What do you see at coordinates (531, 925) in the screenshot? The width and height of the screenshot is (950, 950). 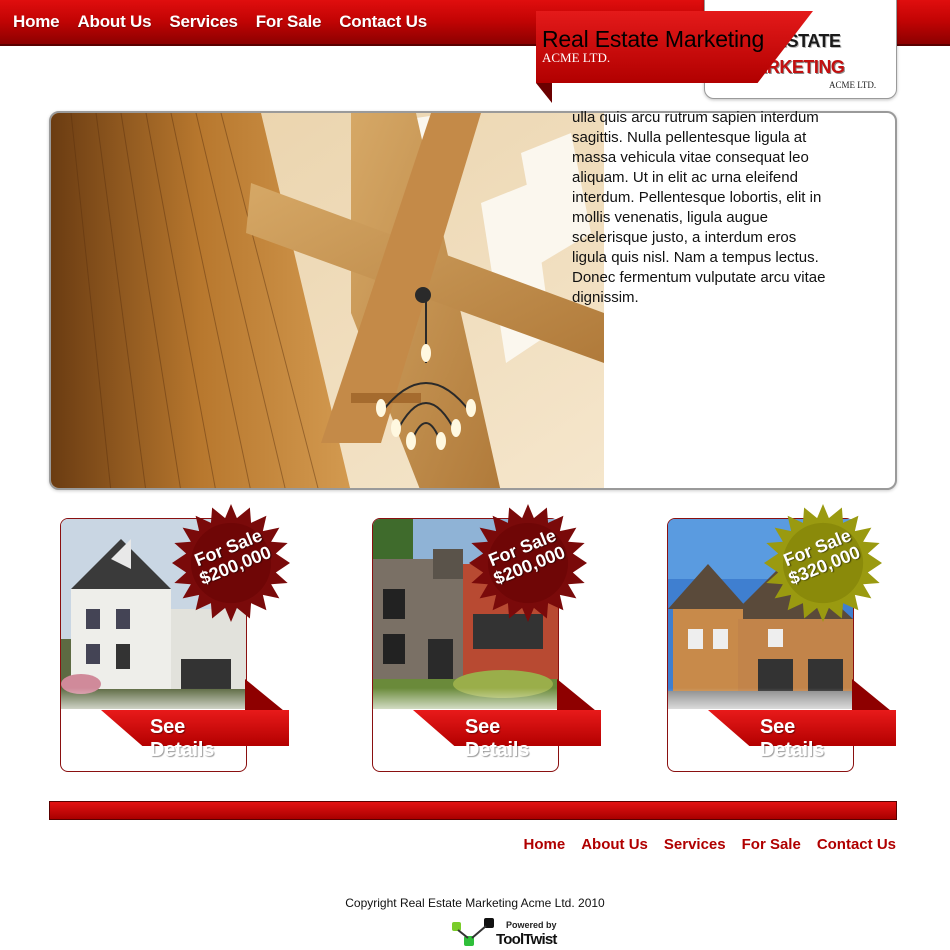 I see `powered-by-text: Powered by` at bounding box center [531, 925].